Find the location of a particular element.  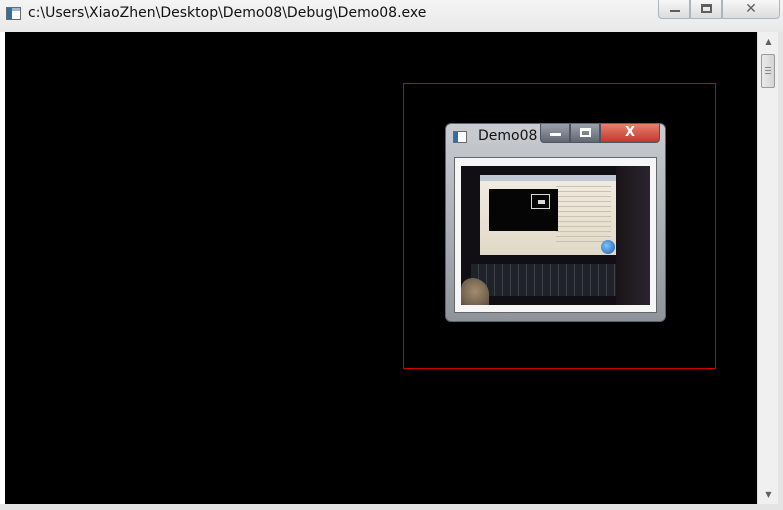

scroll-up-arrow-icon: ▲ is located at coordinates (768, 41).